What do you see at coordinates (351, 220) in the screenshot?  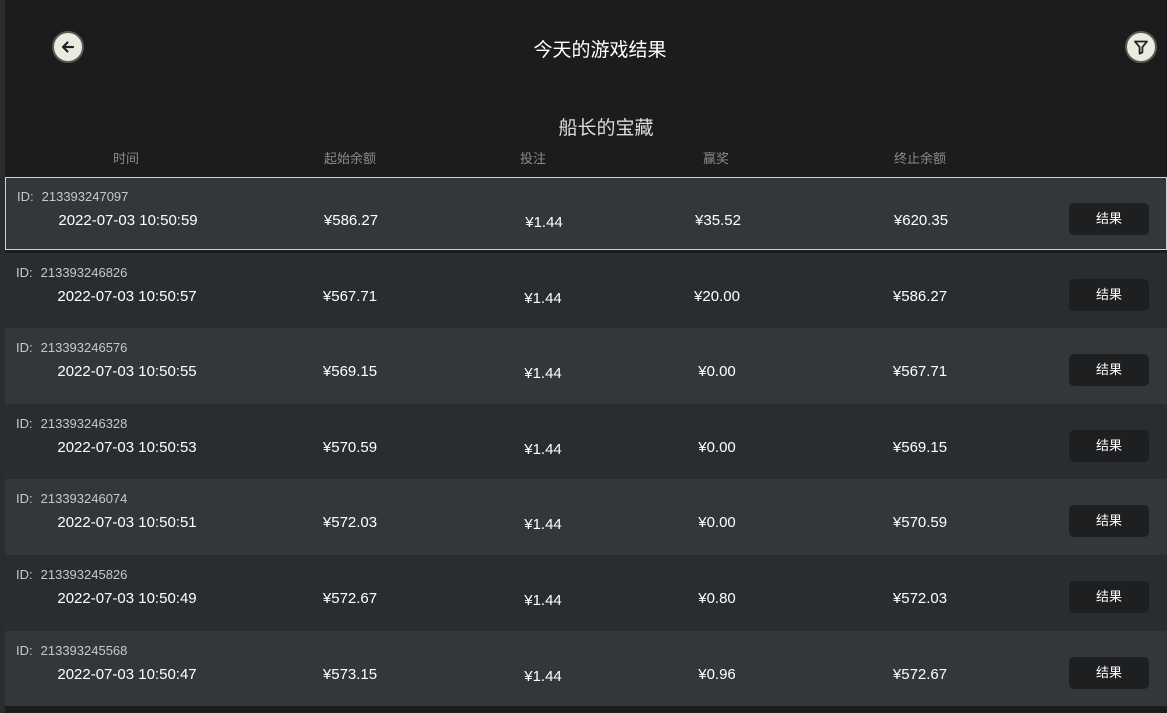 I see `cell-start-balance: ¥586.27` at bounding box center [351, 220].